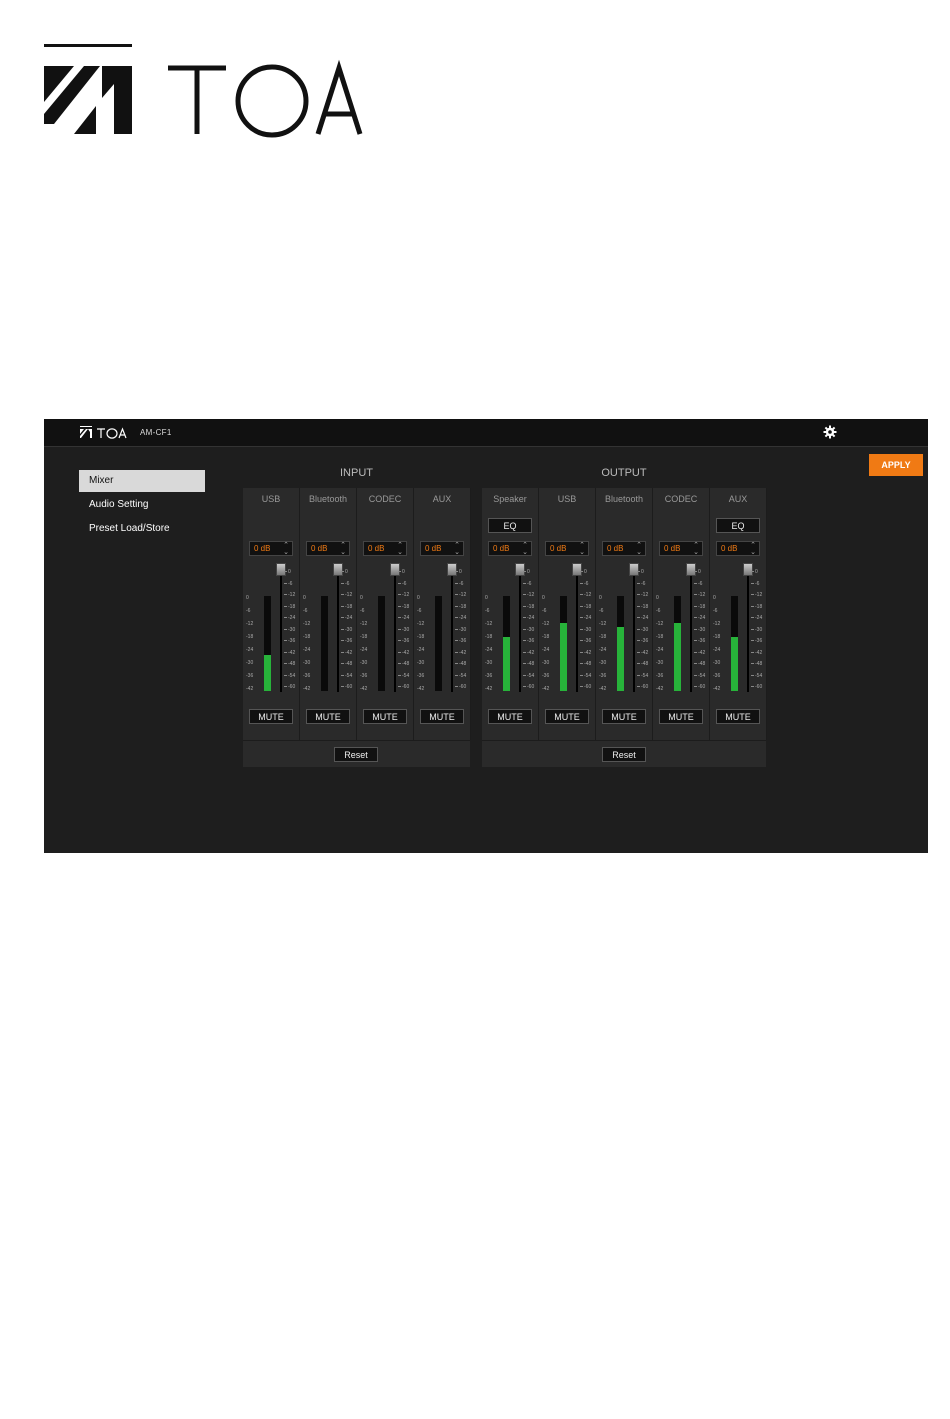 The width and height of the screenshot is (950, 1419). I want to click on toa-brand-logo, so click(204, 92).